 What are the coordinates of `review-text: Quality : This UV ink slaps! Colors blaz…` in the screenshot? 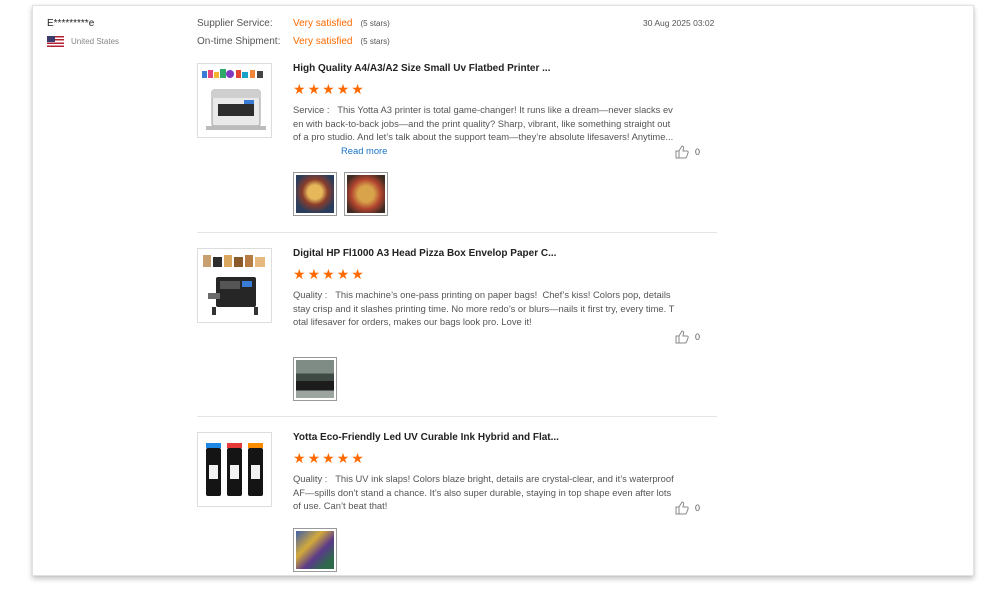 It's located at (483, 492).